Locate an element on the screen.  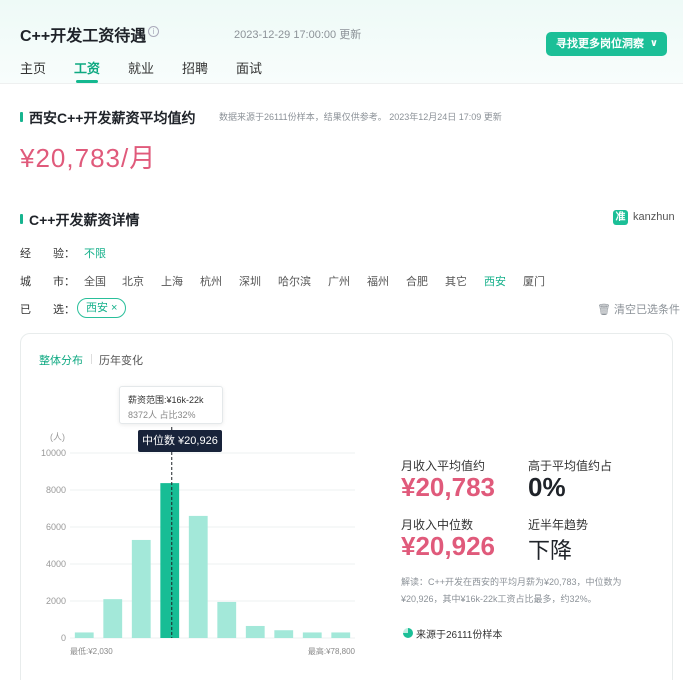
tab-salary: 工资 is located at coordinates (87, 67).